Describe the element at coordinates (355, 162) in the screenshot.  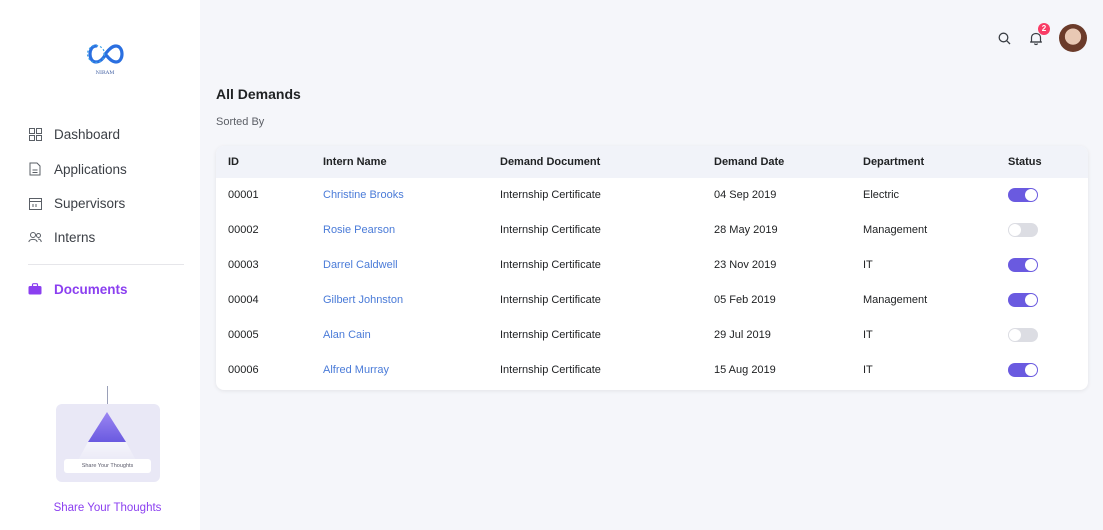
I see `column-header-intern-name: Intern Name` at that location.